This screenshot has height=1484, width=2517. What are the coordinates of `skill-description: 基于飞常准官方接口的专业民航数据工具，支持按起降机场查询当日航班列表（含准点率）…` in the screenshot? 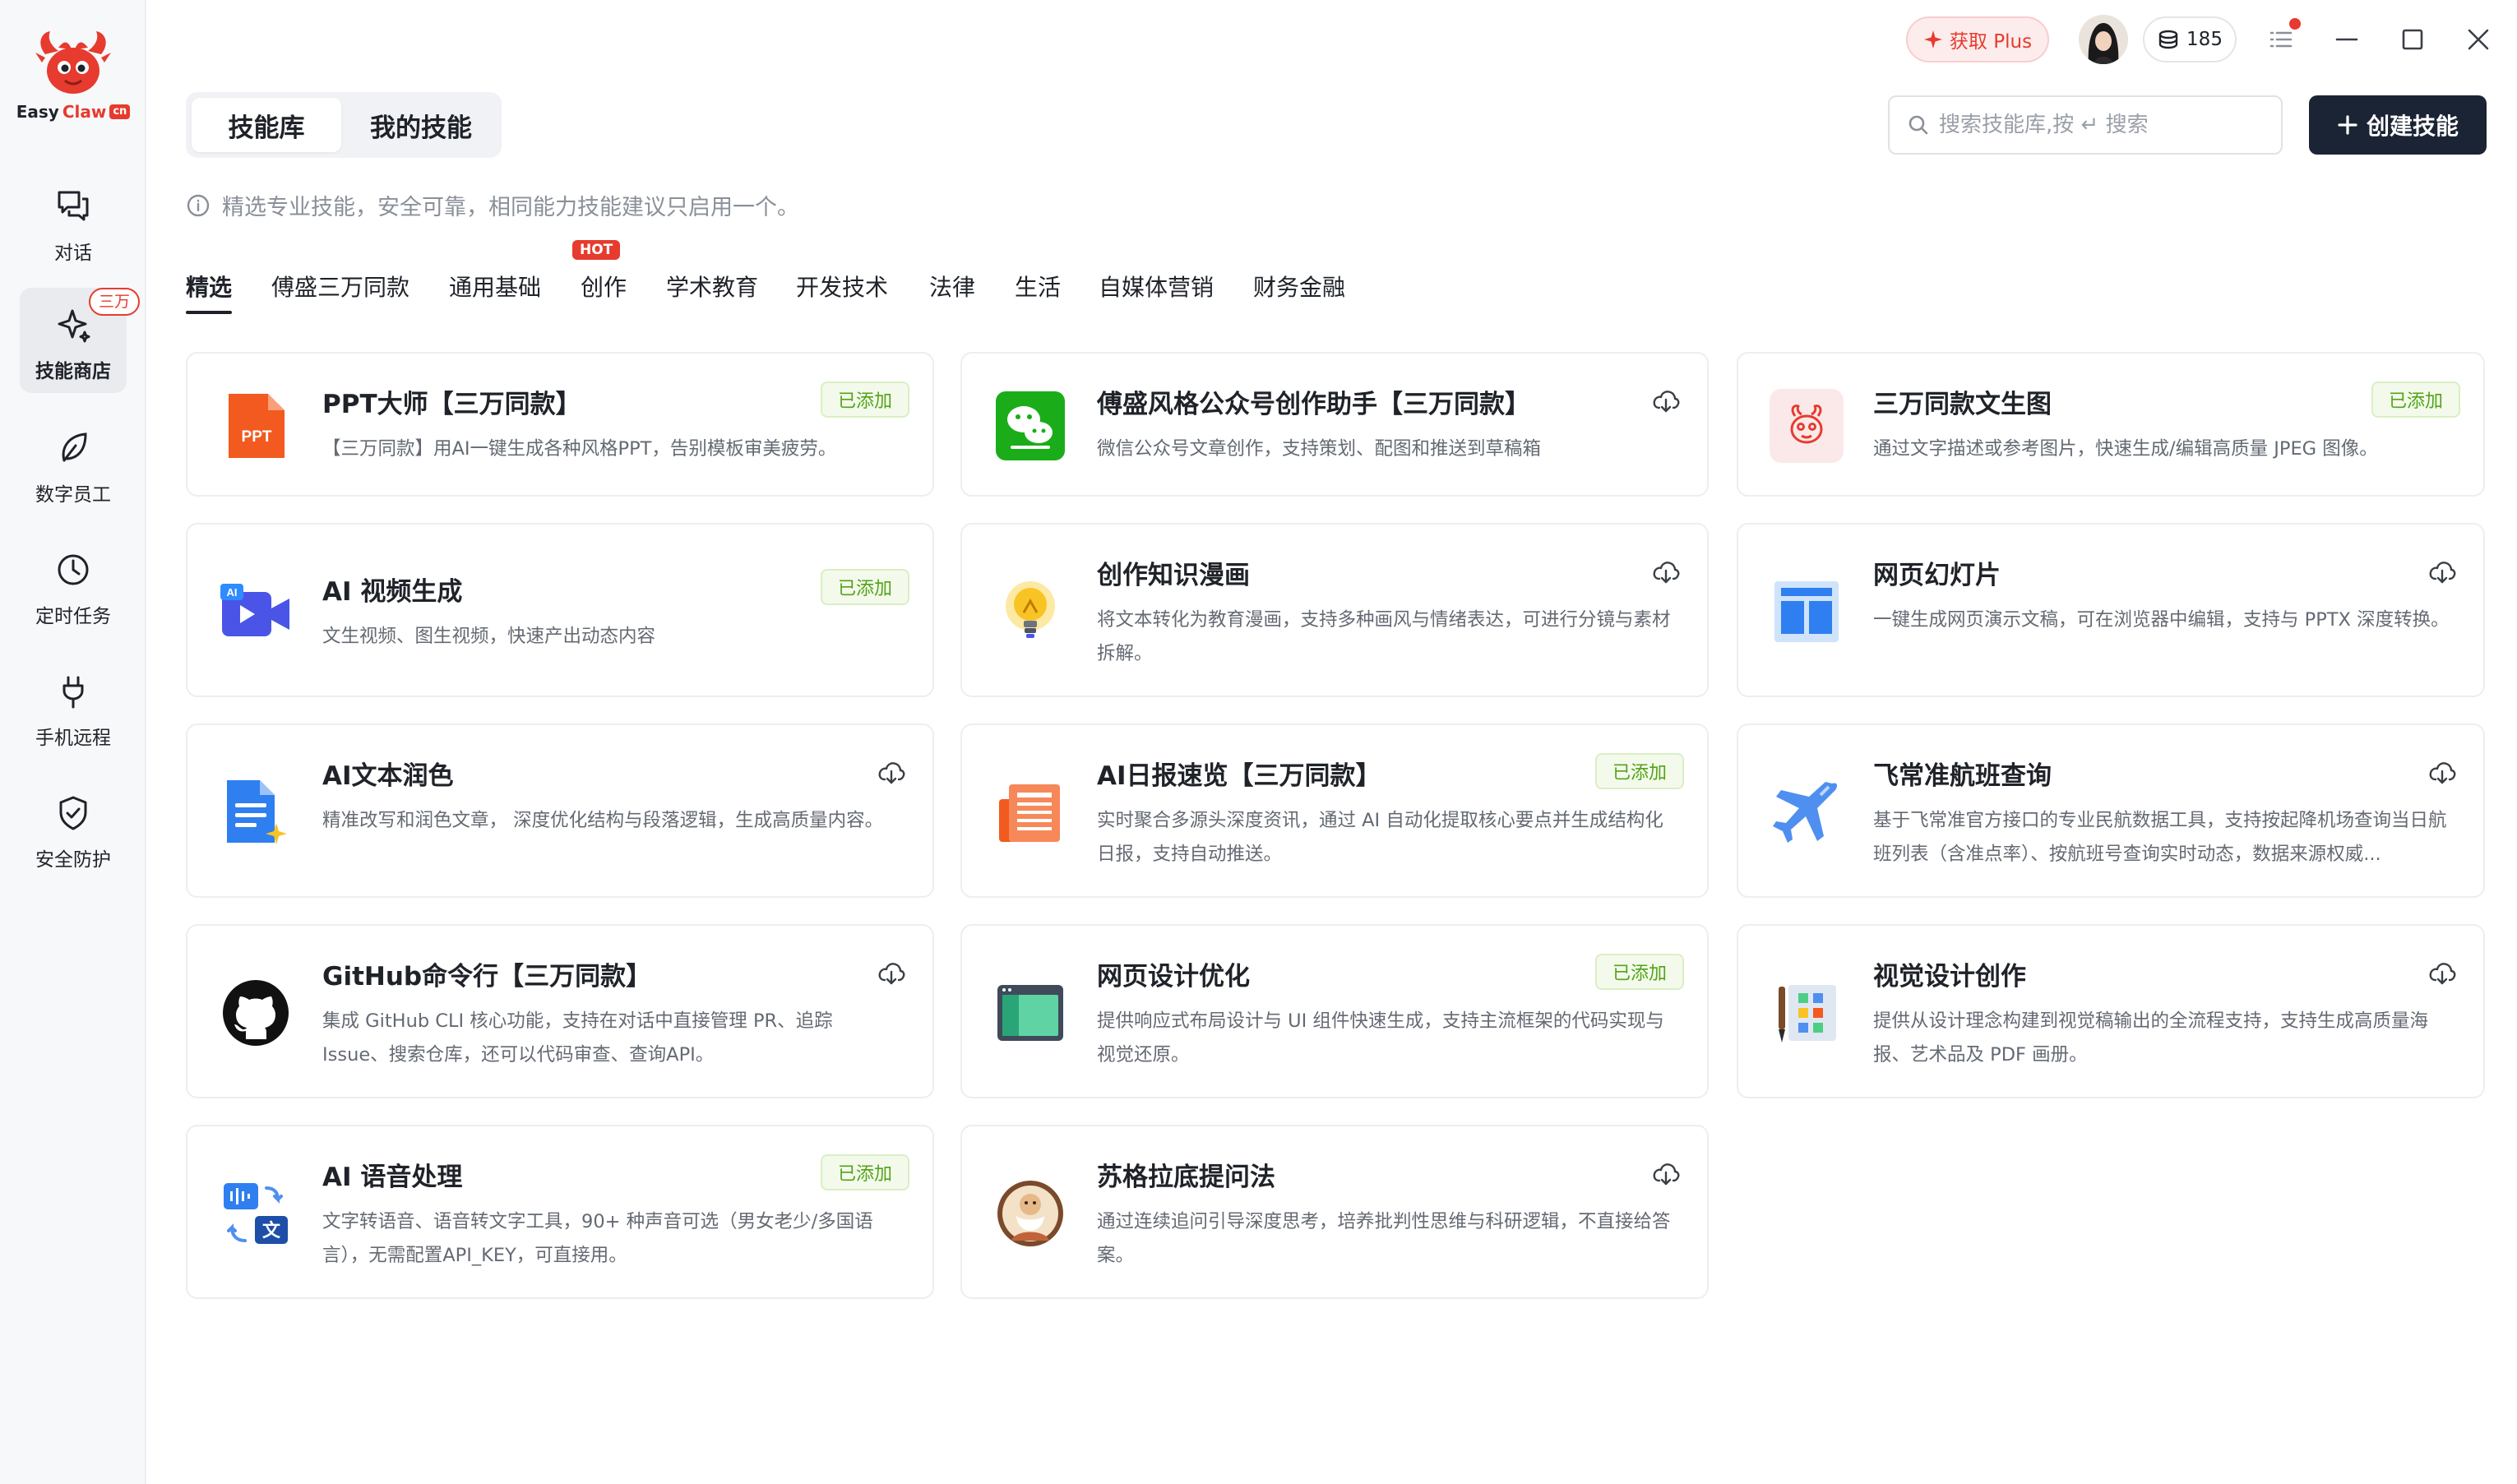 It's located at (2160, 837).